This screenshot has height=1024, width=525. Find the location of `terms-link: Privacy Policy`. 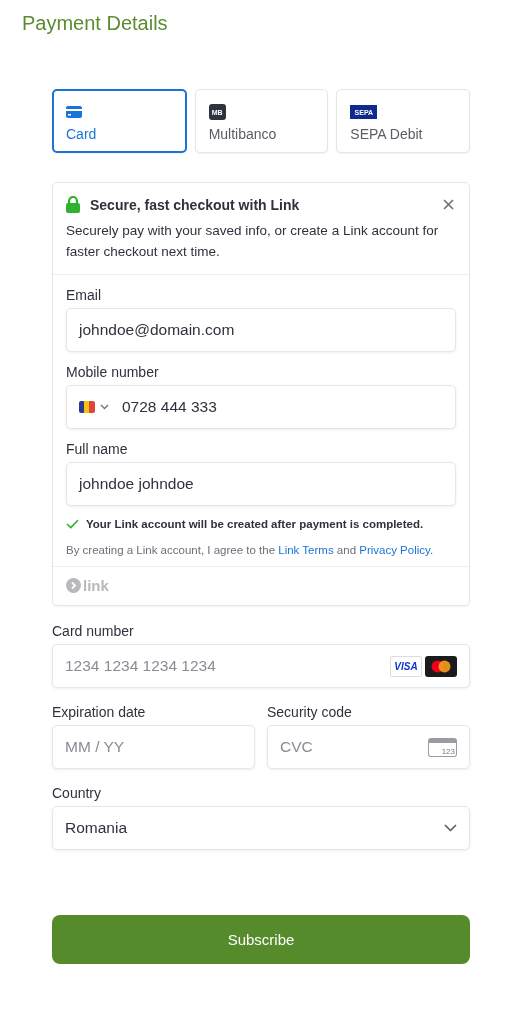

terms-link: Privacy Policy is located at coordinates (394, 550).